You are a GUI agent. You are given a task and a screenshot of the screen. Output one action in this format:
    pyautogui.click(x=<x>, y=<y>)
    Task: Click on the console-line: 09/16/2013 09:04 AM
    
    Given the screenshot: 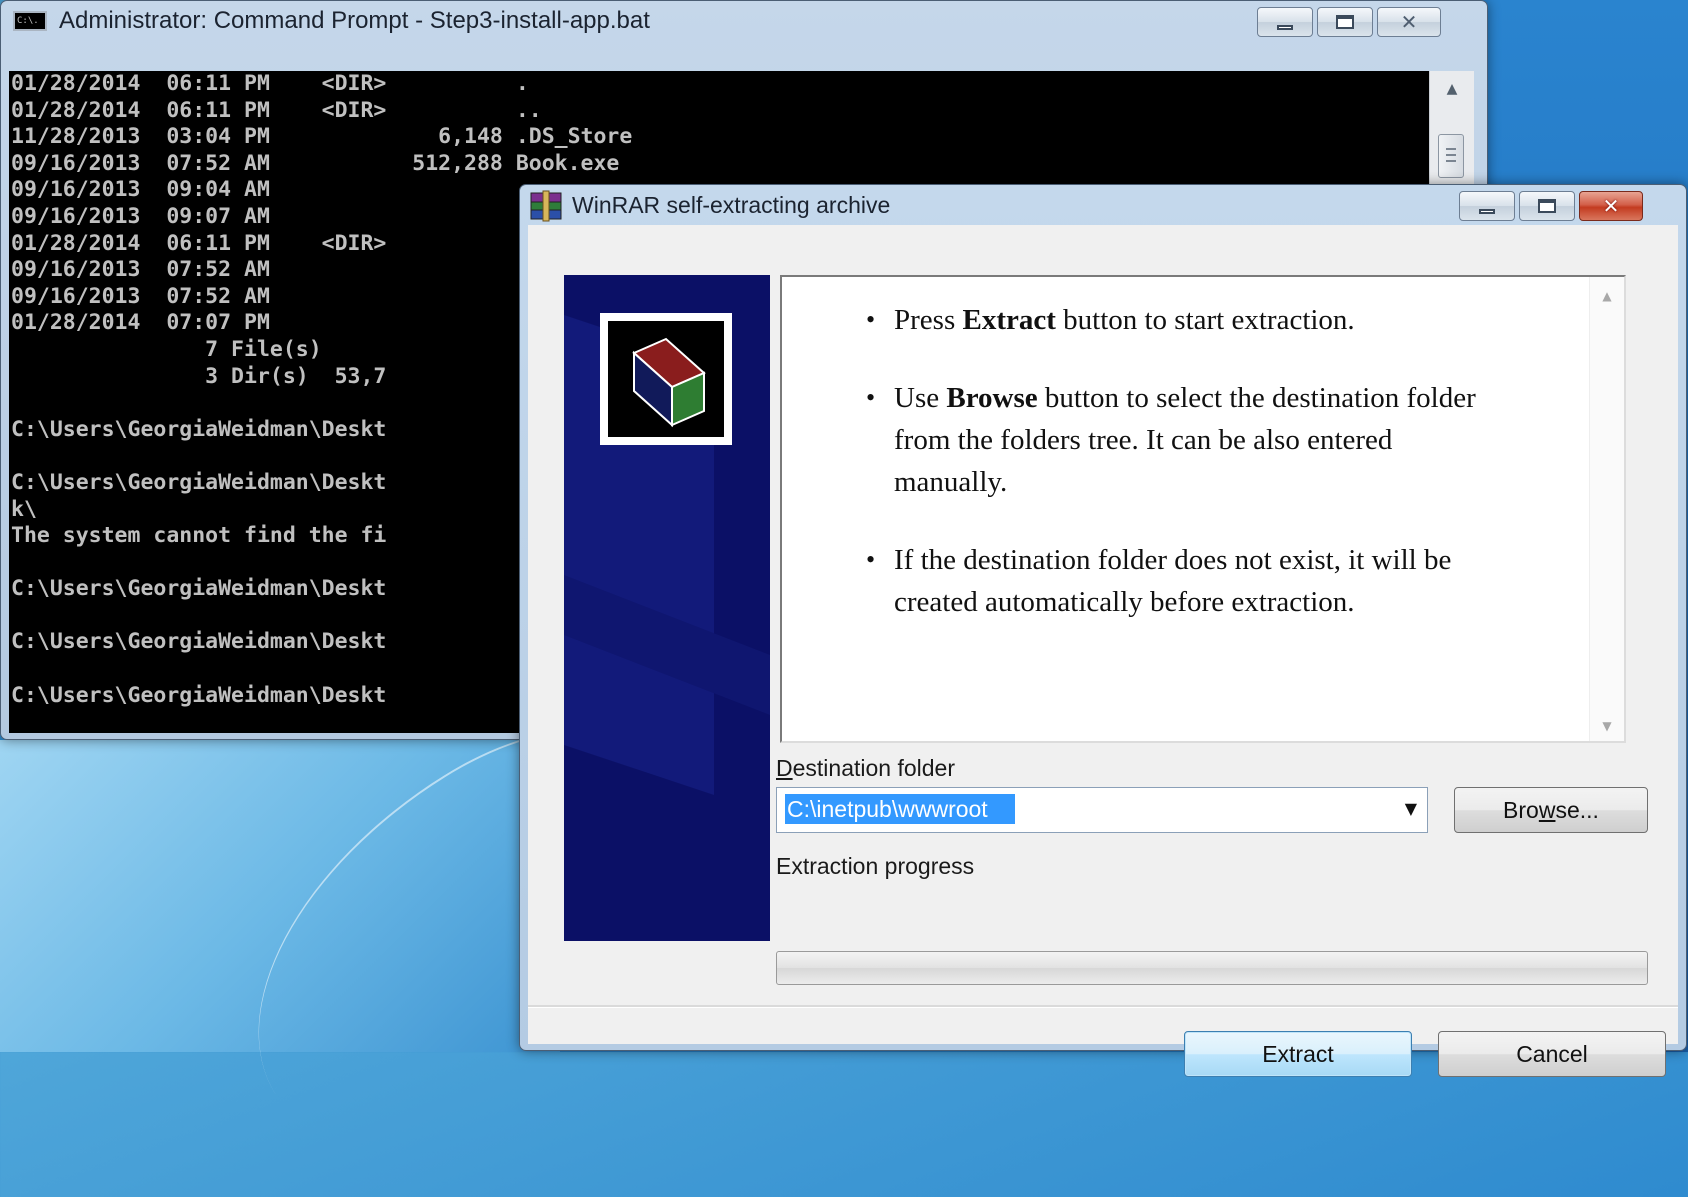 What is the action you would take?
    pyautogui.click(x=140, y=190)
    